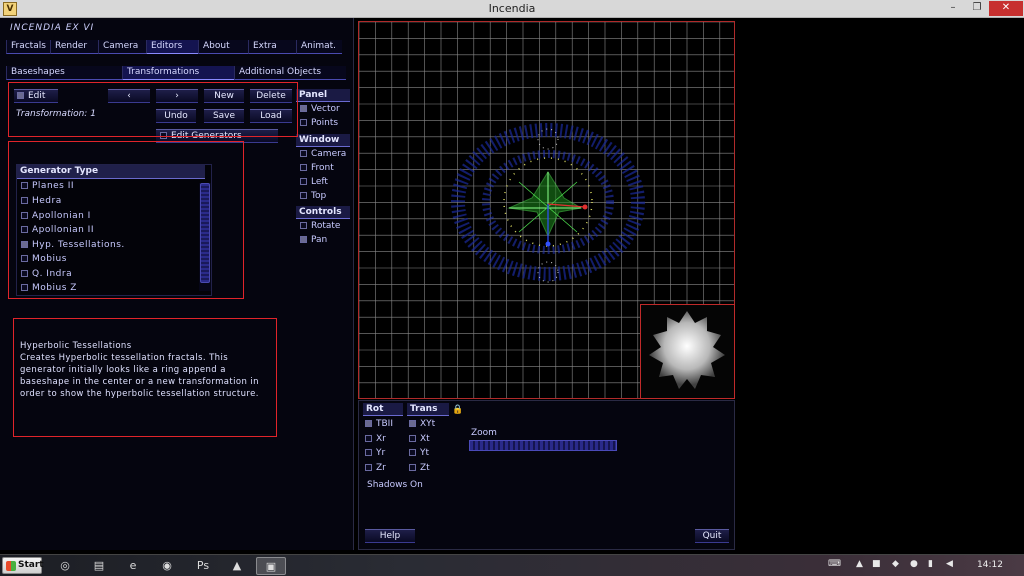 The width and height of the screenshot is (1024, 576). What do you see at coordinates (65, 566) in the screenshot?
I see `chrome-icon: ◎` at bounding box center [65, 566].